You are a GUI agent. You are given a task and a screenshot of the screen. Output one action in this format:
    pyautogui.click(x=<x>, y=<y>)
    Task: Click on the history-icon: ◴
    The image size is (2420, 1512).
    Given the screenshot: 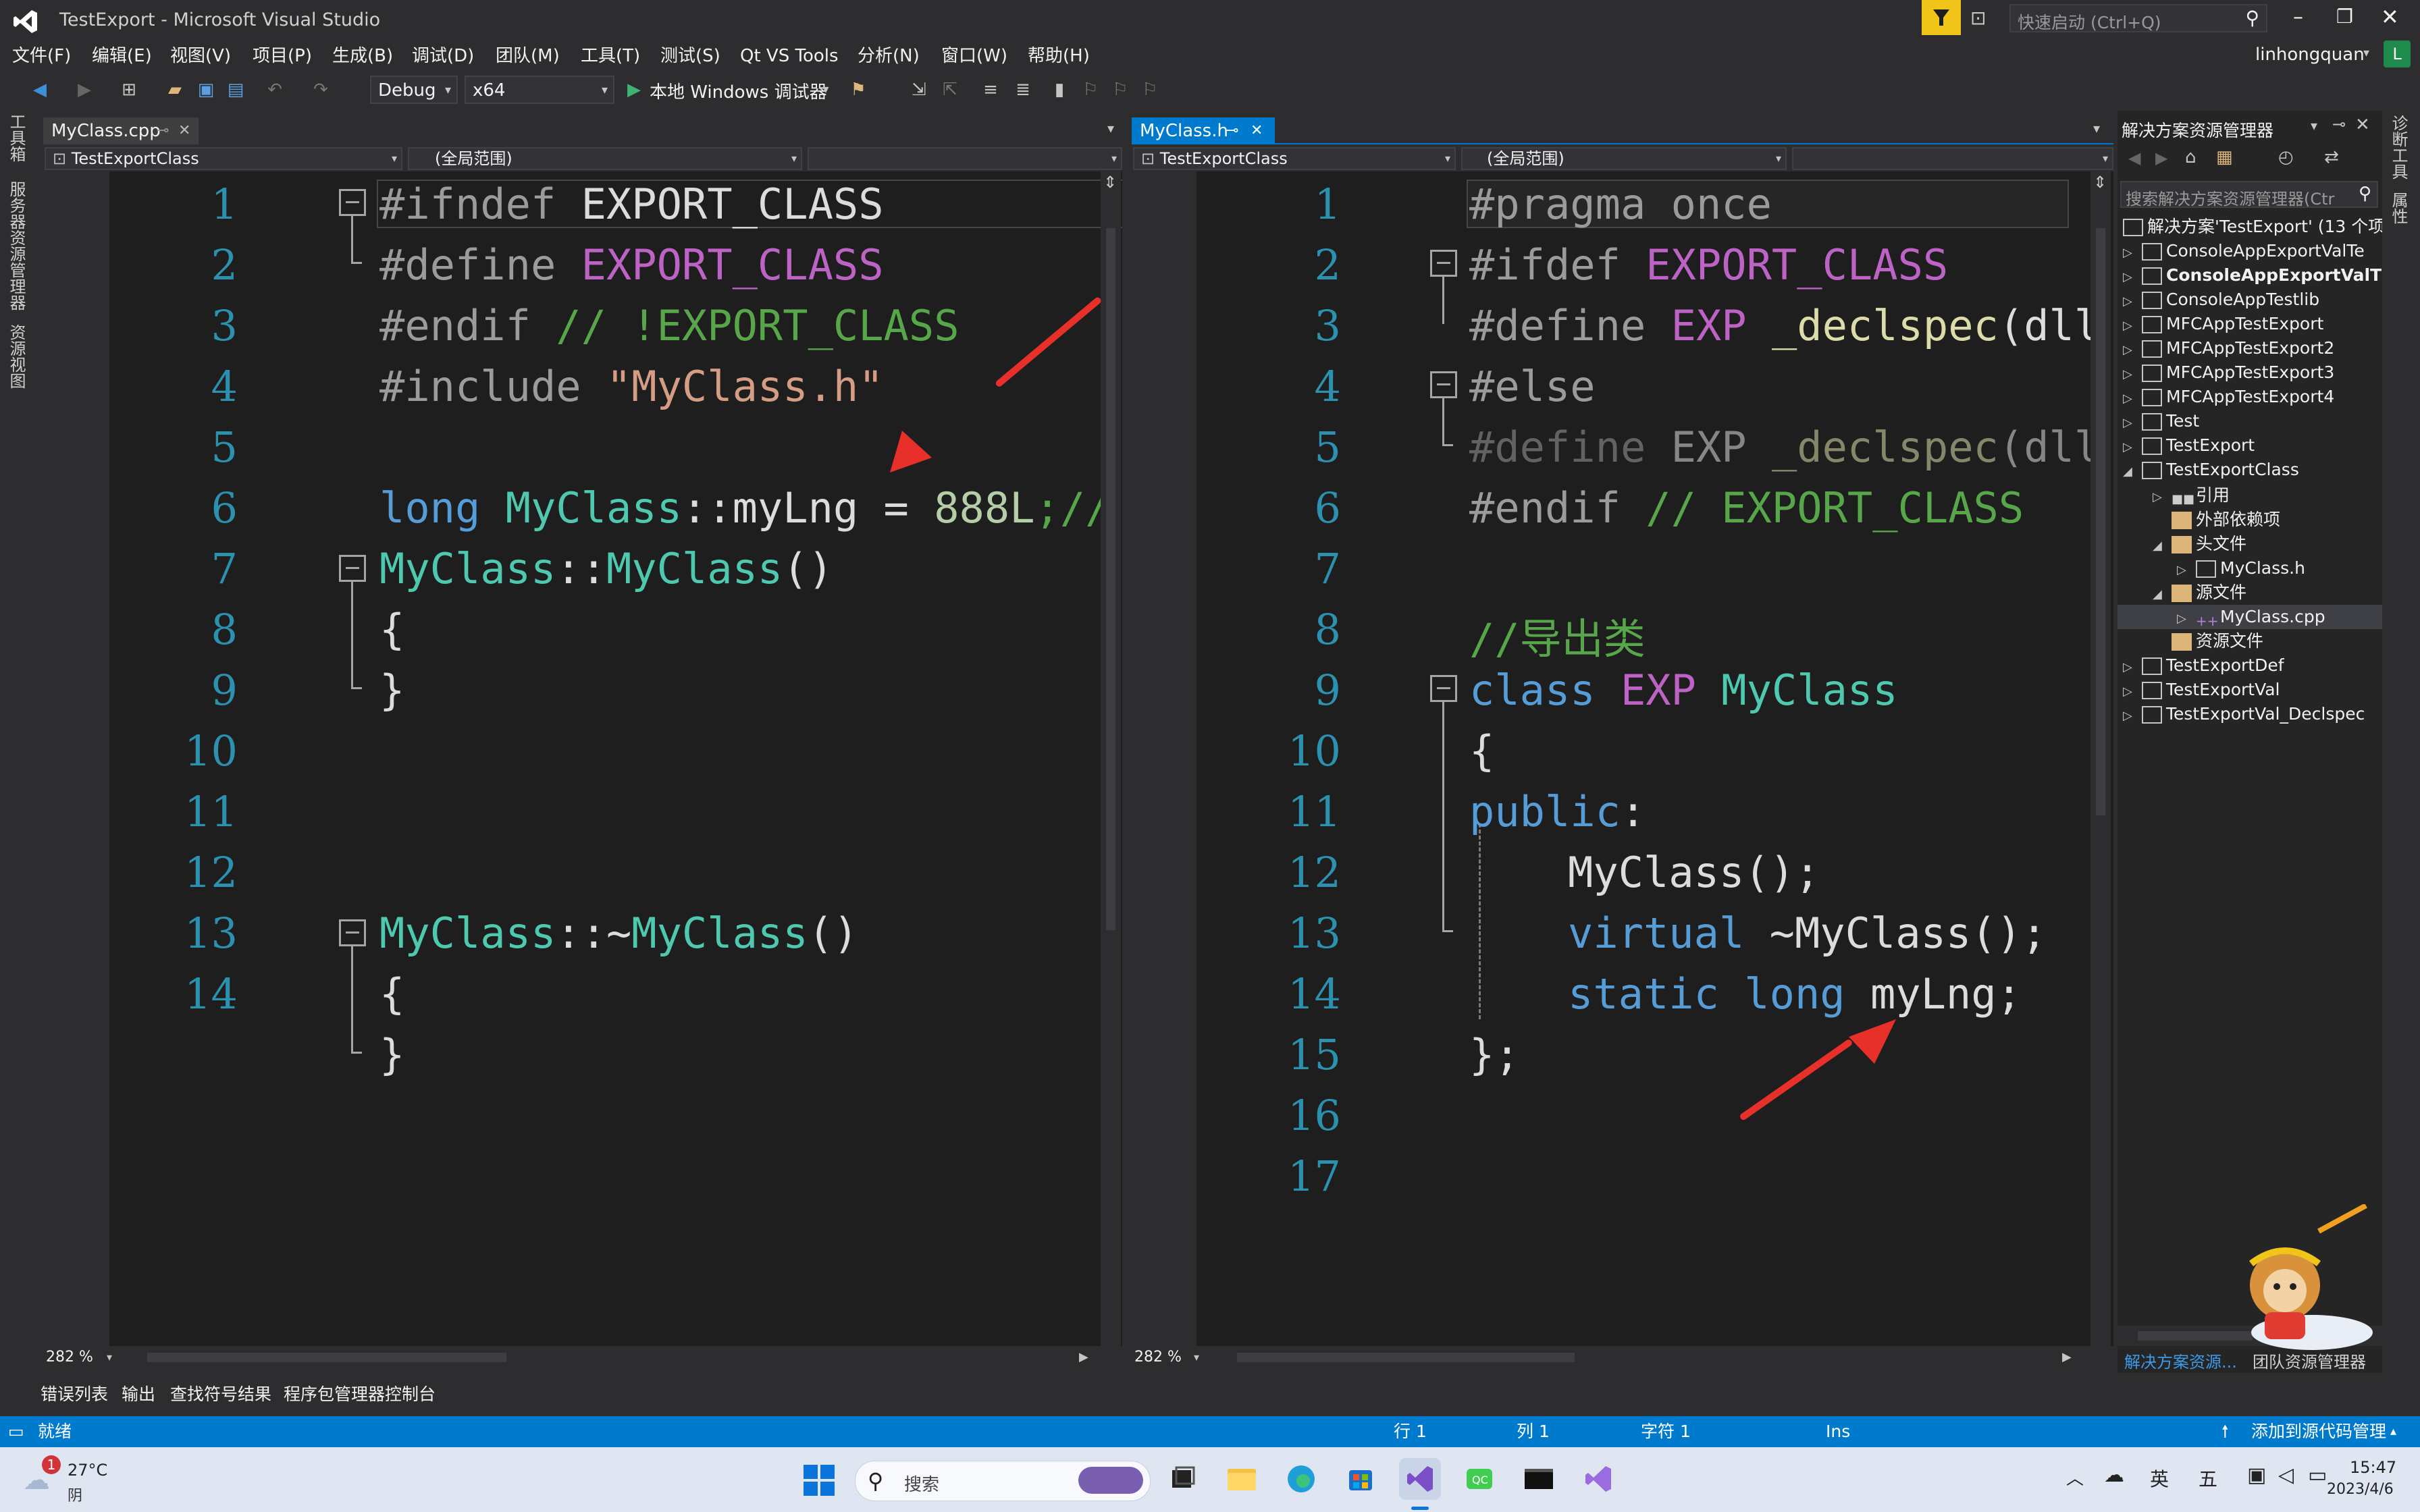 What is the action you would take?
    pyautogui.click(x=2286, y=157)
    